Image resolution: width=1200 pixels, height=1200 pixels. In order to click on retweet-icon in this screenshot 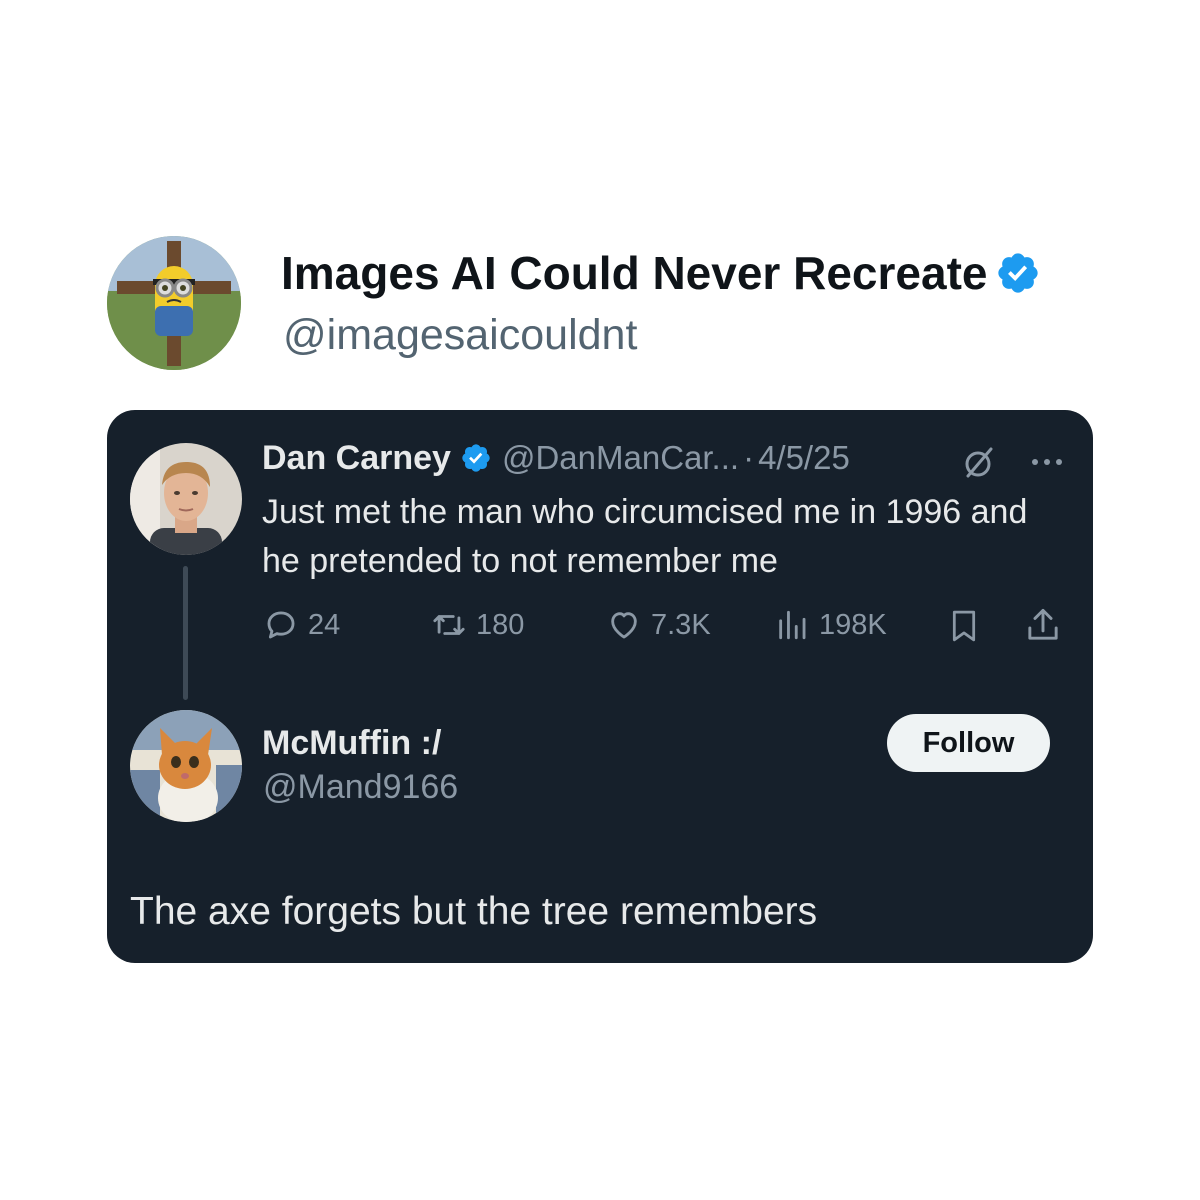, I will do `click(449, 625)`.